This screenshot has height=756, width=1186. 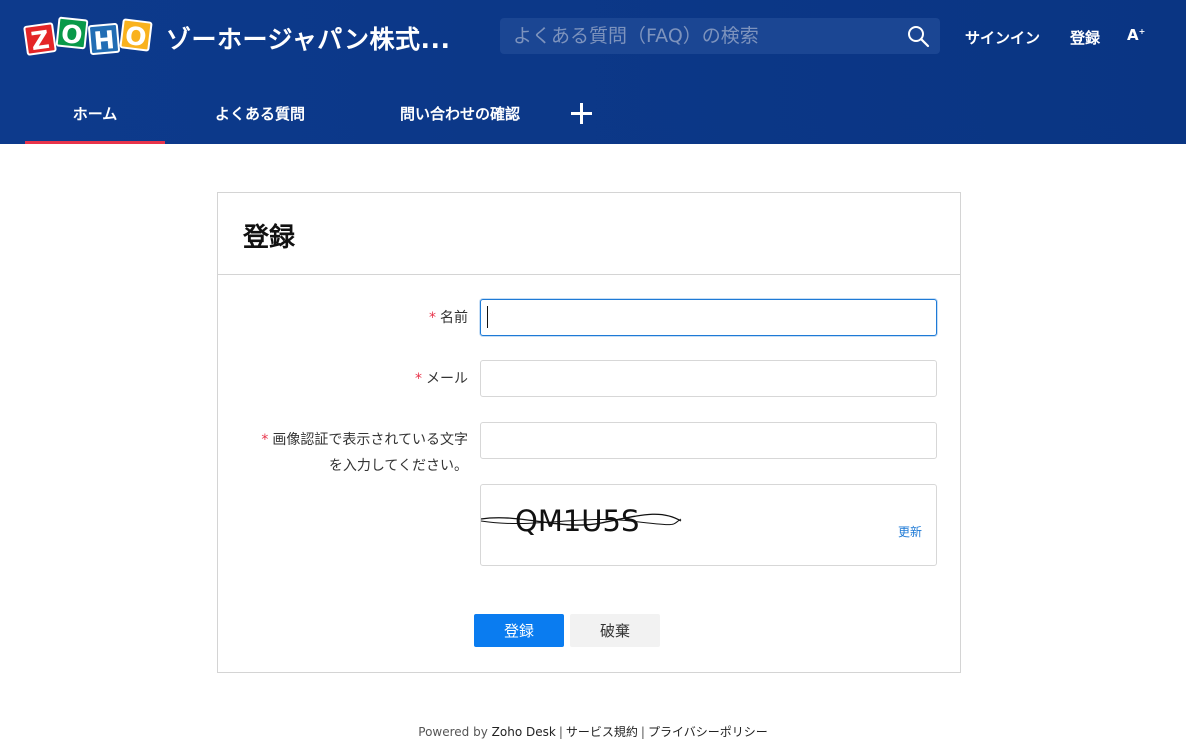 What do you see at coordinates (708, 440) in the screenshot?
I see `captcha-input` at bounding box center [708, 440].